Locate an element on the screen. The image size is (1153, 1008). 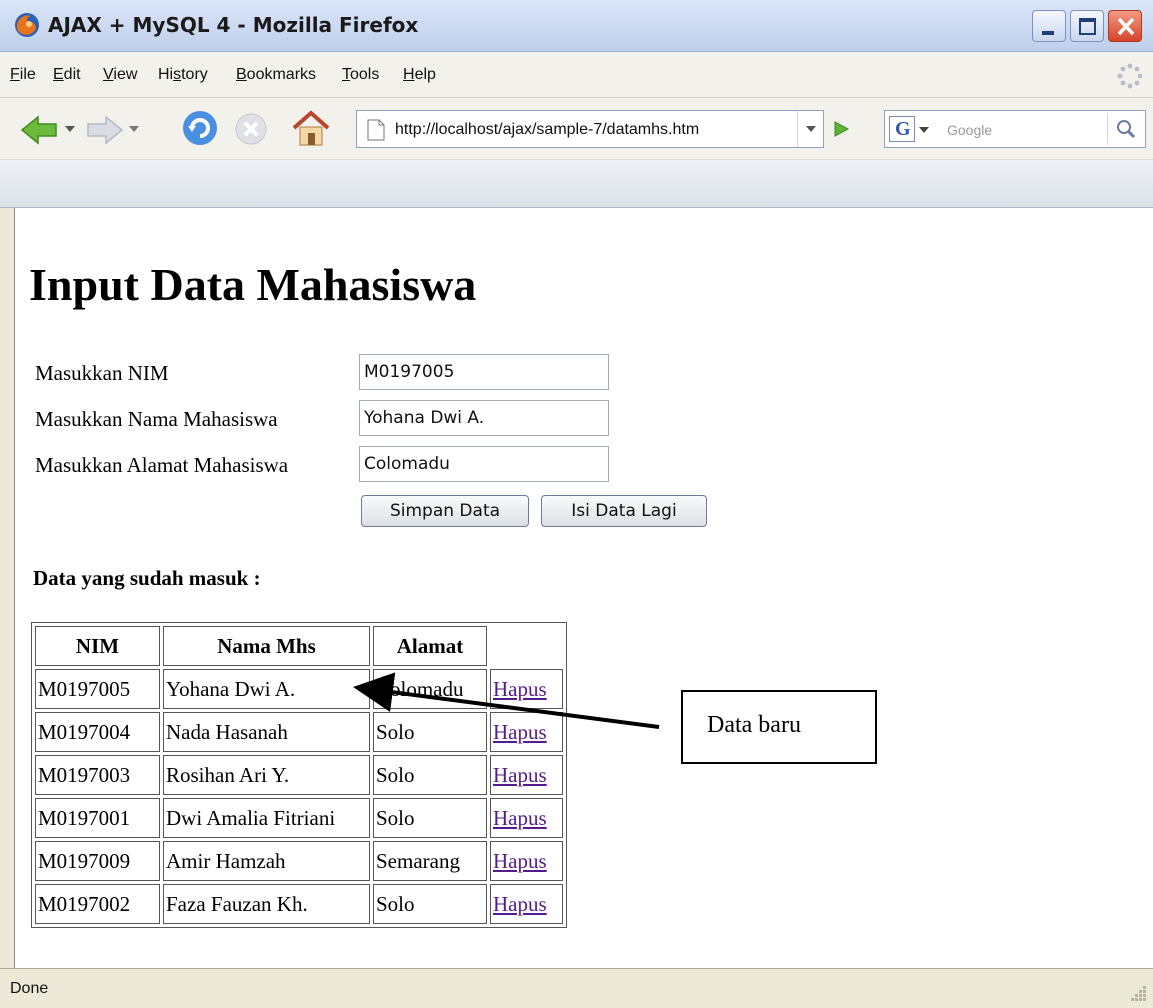
table-row: M0197003 Rosihan Ari Y. Solo Hapus is located at coordinates (299, 775).